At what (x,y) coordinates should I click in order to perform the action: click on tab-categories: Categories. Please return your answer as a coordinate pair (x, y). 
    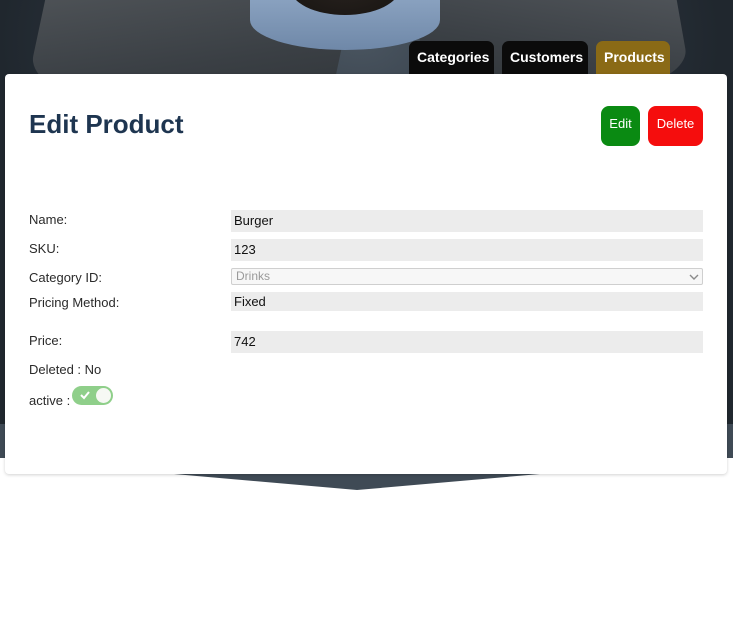
    Looking at the image, I should click on (451, 57).